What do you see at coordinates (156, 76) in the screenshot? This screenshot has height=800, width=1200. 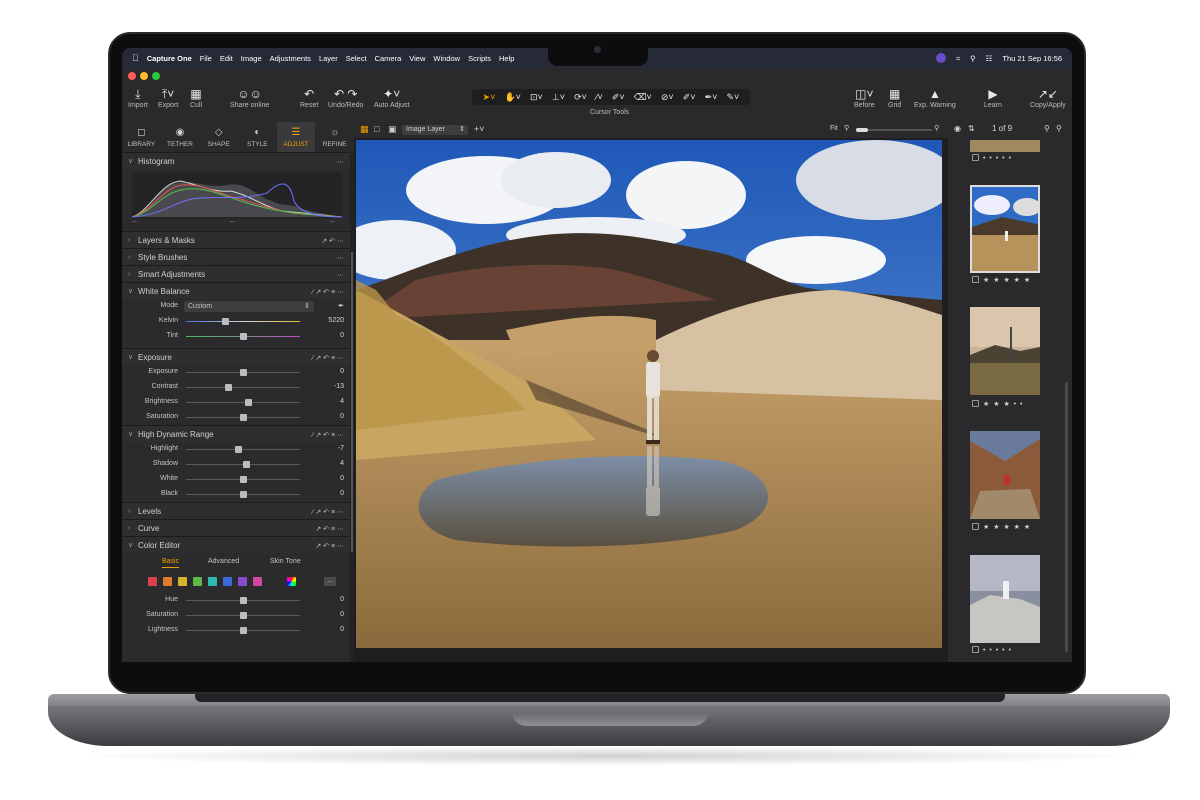 I see `zoom-icon` at bounding box center [156, 76].